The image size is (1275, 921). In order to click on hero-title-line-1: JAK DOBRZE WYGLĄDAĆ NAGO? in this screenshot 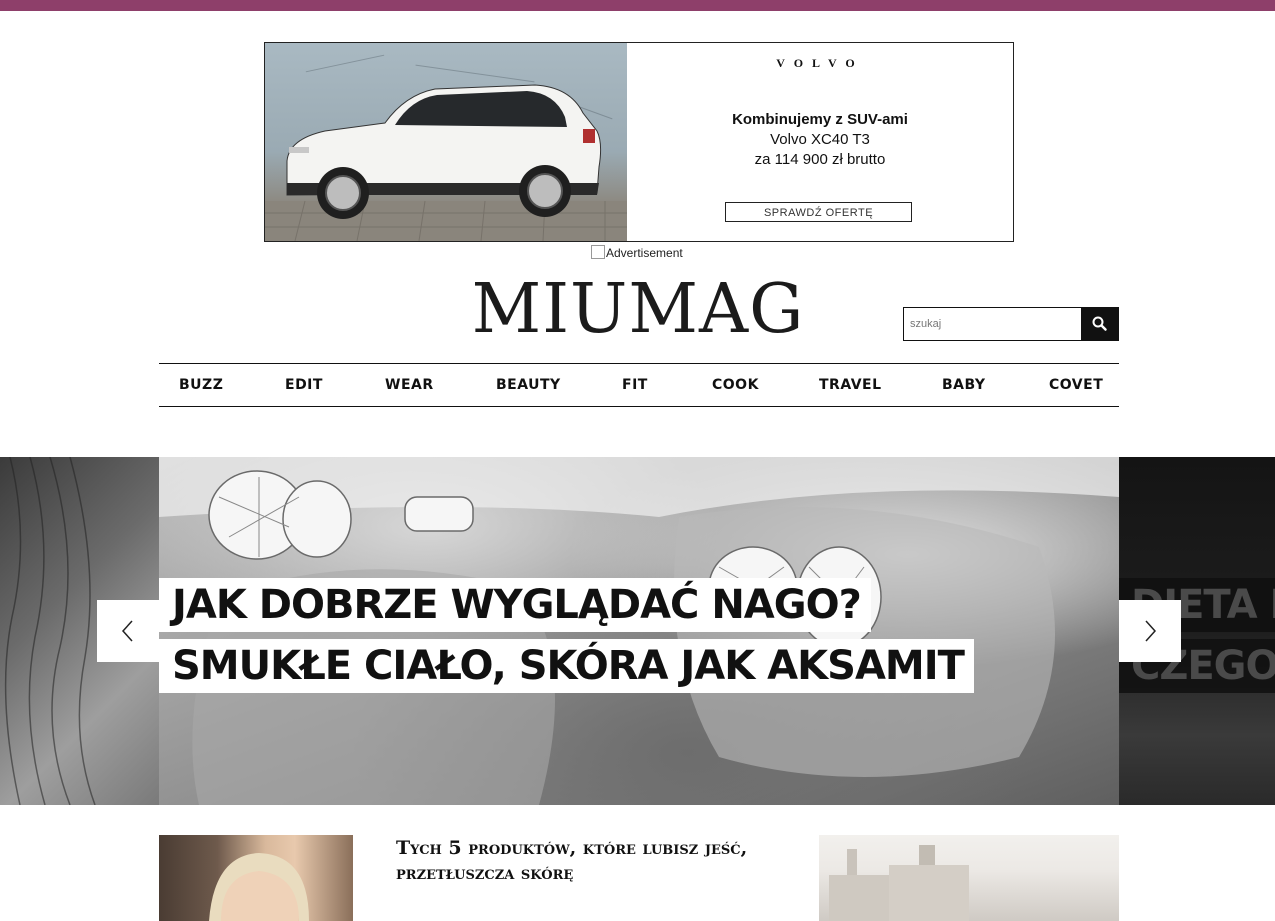, I will do `click(515, 605)`.